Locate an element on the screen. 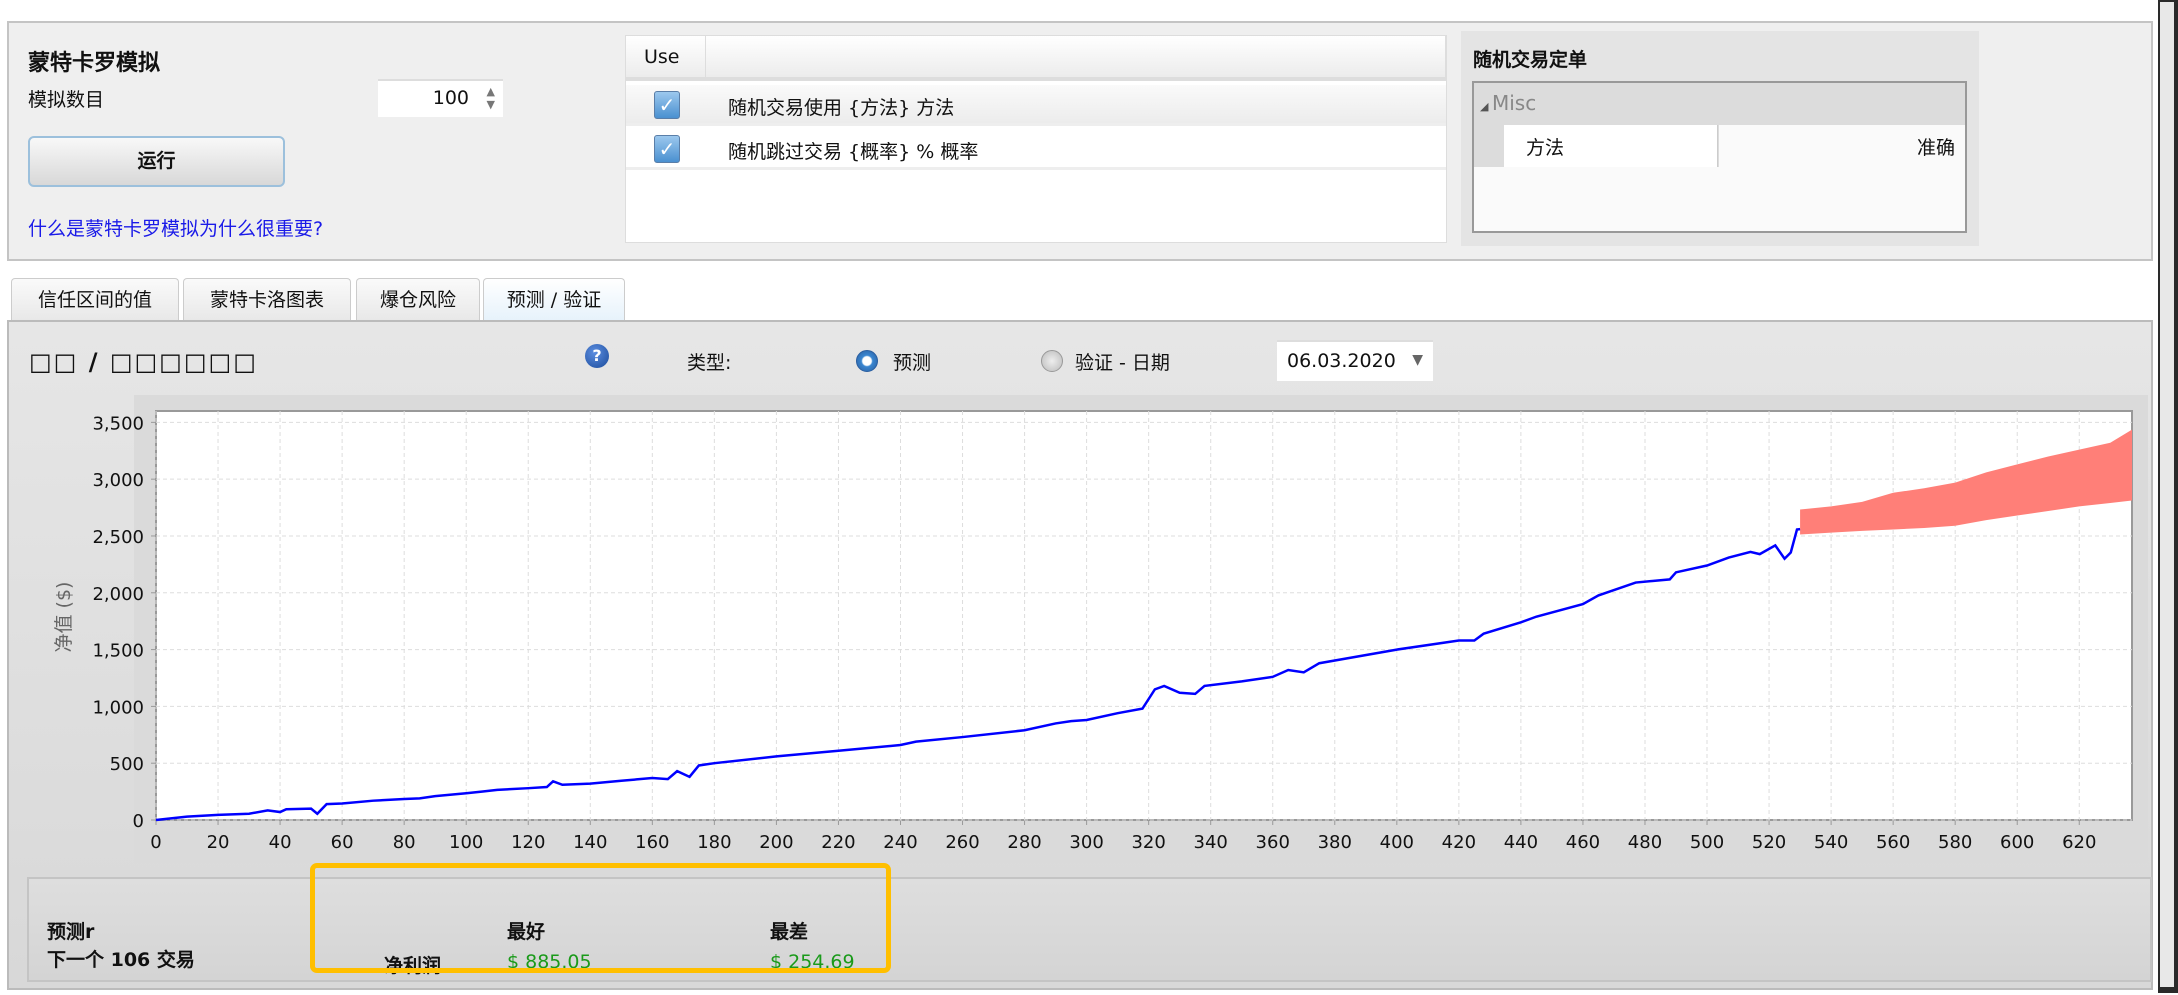  x-tick-label: 80 is located at coordinates (404, 842).